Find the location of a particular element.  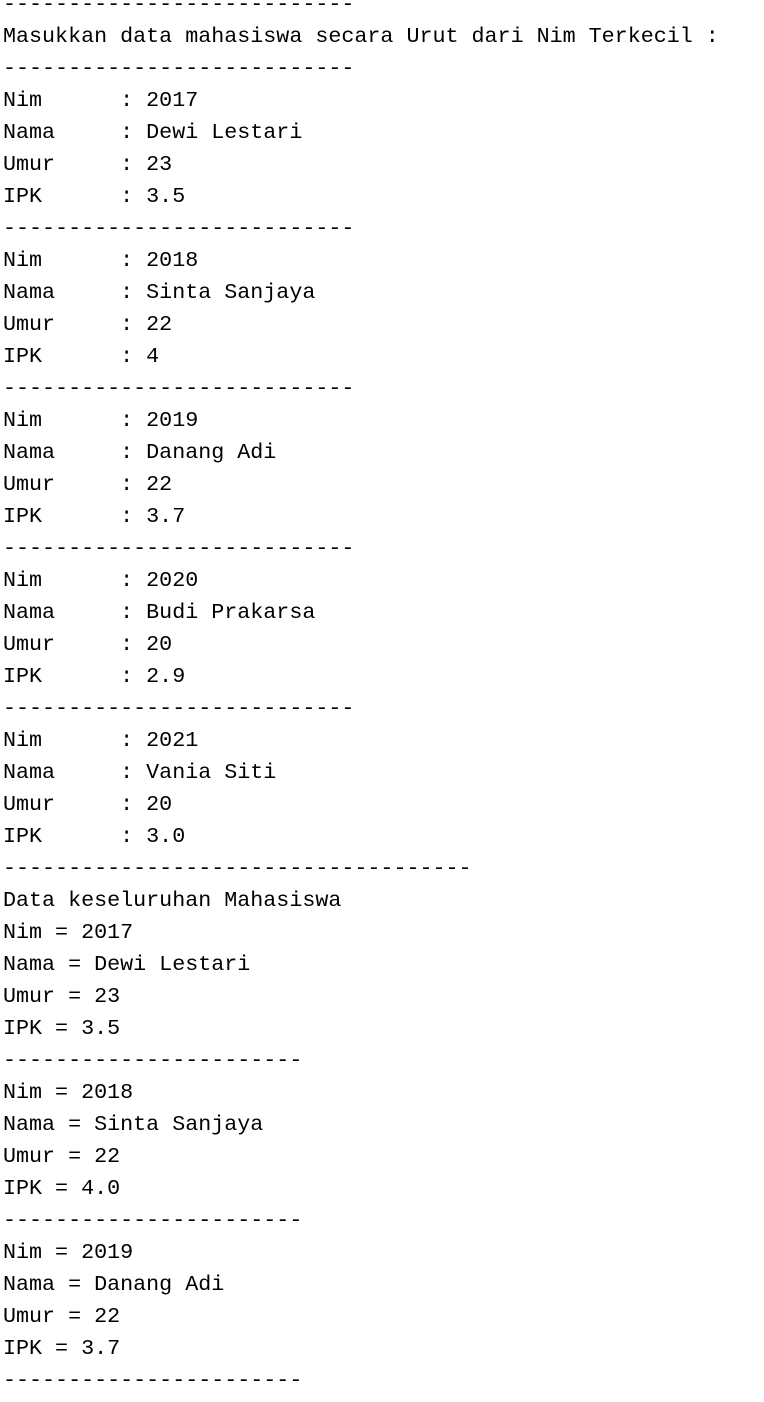

console-line: Nama = Sinta Sanjaya is located at coordinates (133, 1124).